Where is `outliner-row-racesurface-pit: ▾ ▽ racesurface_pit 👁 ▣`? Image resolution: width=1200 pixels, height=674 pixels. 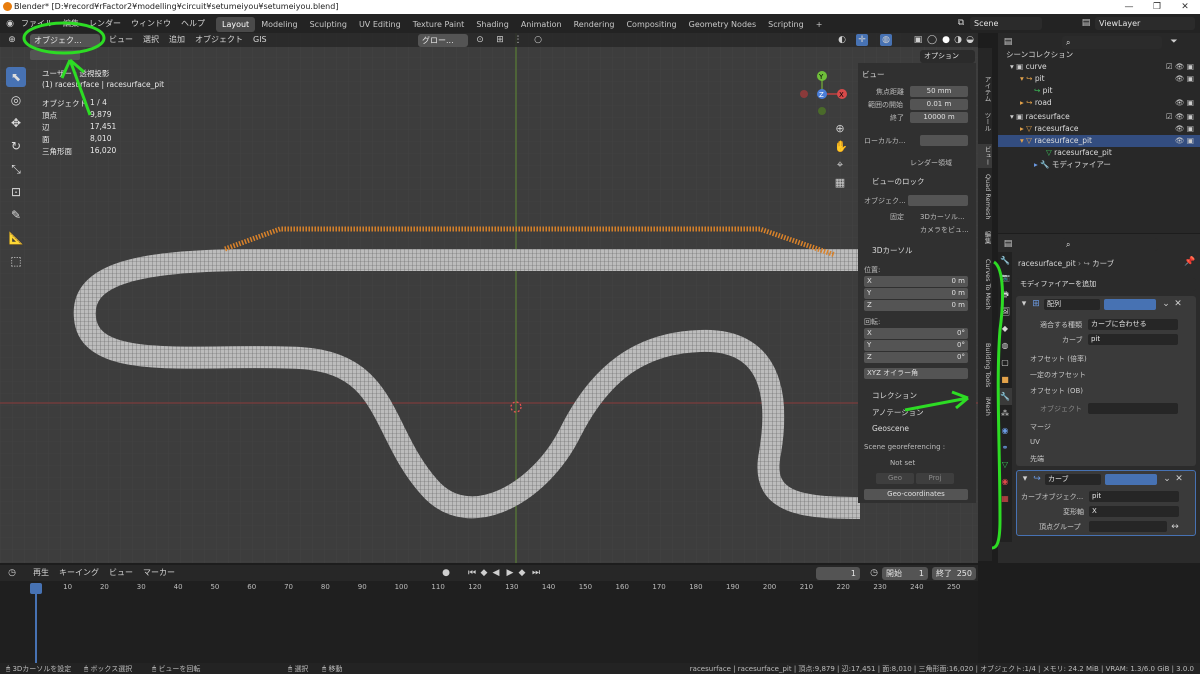
outliner-row-racesurface-pit: ▾ ▽ racesurface_pit 👁 ▣ is located at coordinates (1099, 141).